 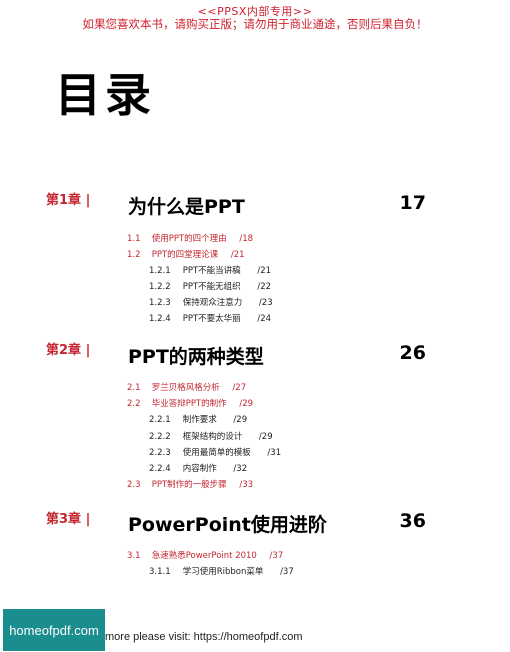 What do you see at coordinates (134, 404) in the screenshot?
I see `section-number: 2.2` at bounding box center [134, 404].